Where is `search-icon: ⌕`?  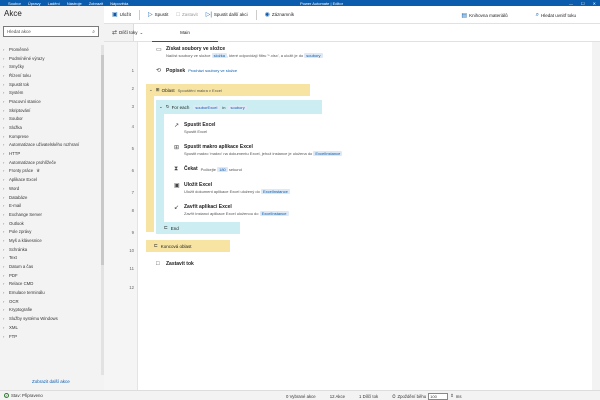 search-icon: ⌕ is located at coordinates (93, 32).